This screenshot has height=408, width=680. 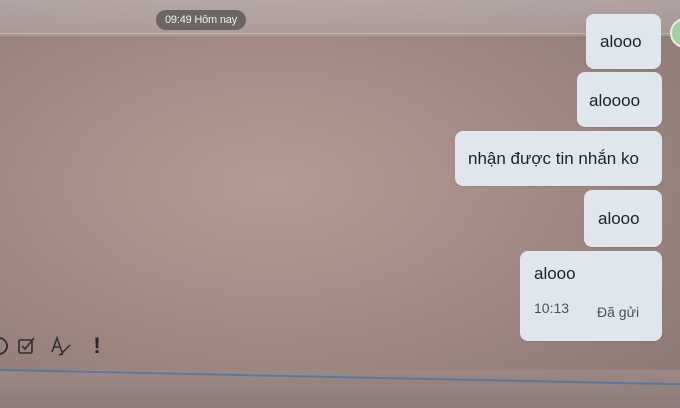 I want to click on message-text: nhận được tin nhắn ko, so click(x=553, y=158).